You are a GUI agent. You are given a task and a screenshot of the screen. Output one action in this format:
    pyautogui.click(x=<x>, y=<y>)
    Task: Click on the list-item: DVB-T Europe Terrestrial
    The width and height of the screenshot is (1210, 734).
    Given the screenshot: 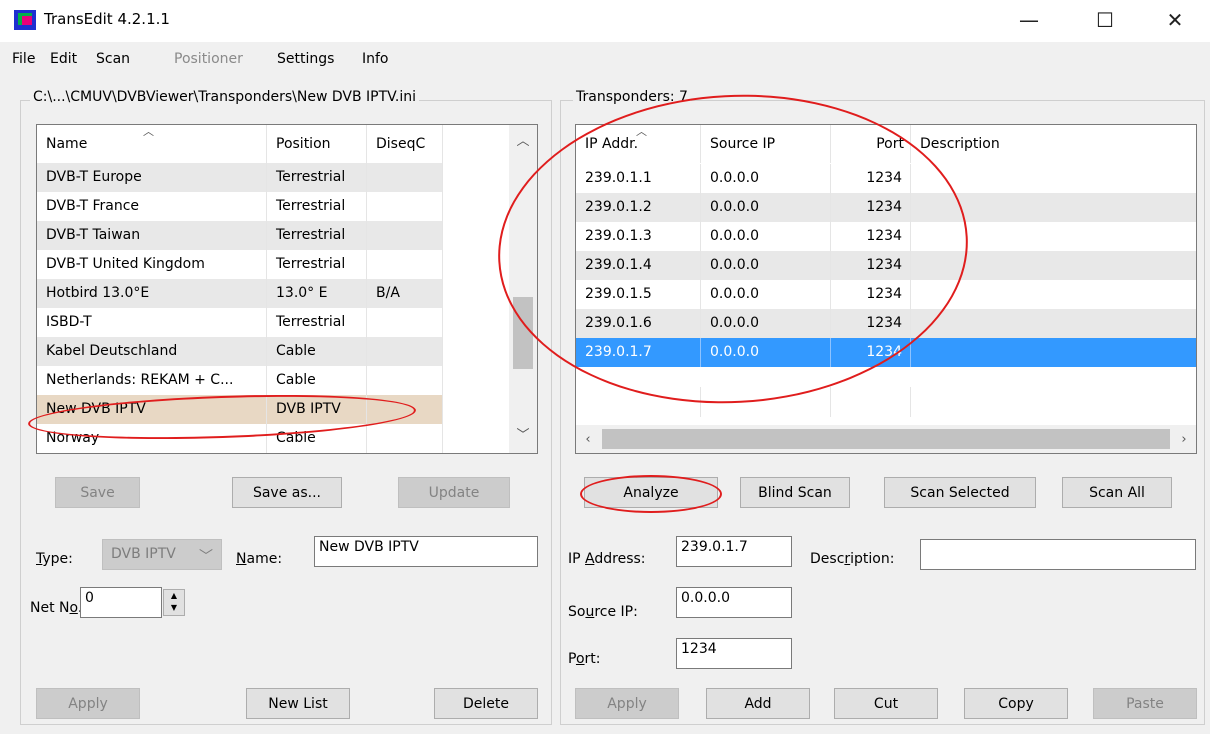 What is the action you would take?
    pyautogui.click(x=240, y=177)
    